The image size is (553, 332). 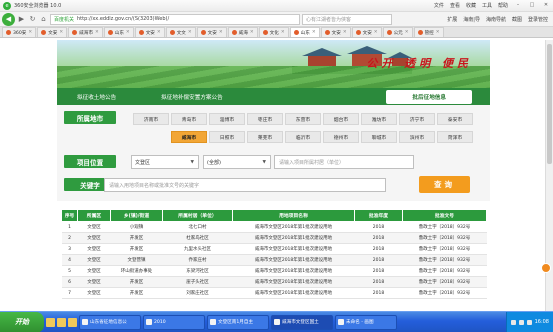 I want to click on city-option-selected: 威海市, so click(x=189, y=137).